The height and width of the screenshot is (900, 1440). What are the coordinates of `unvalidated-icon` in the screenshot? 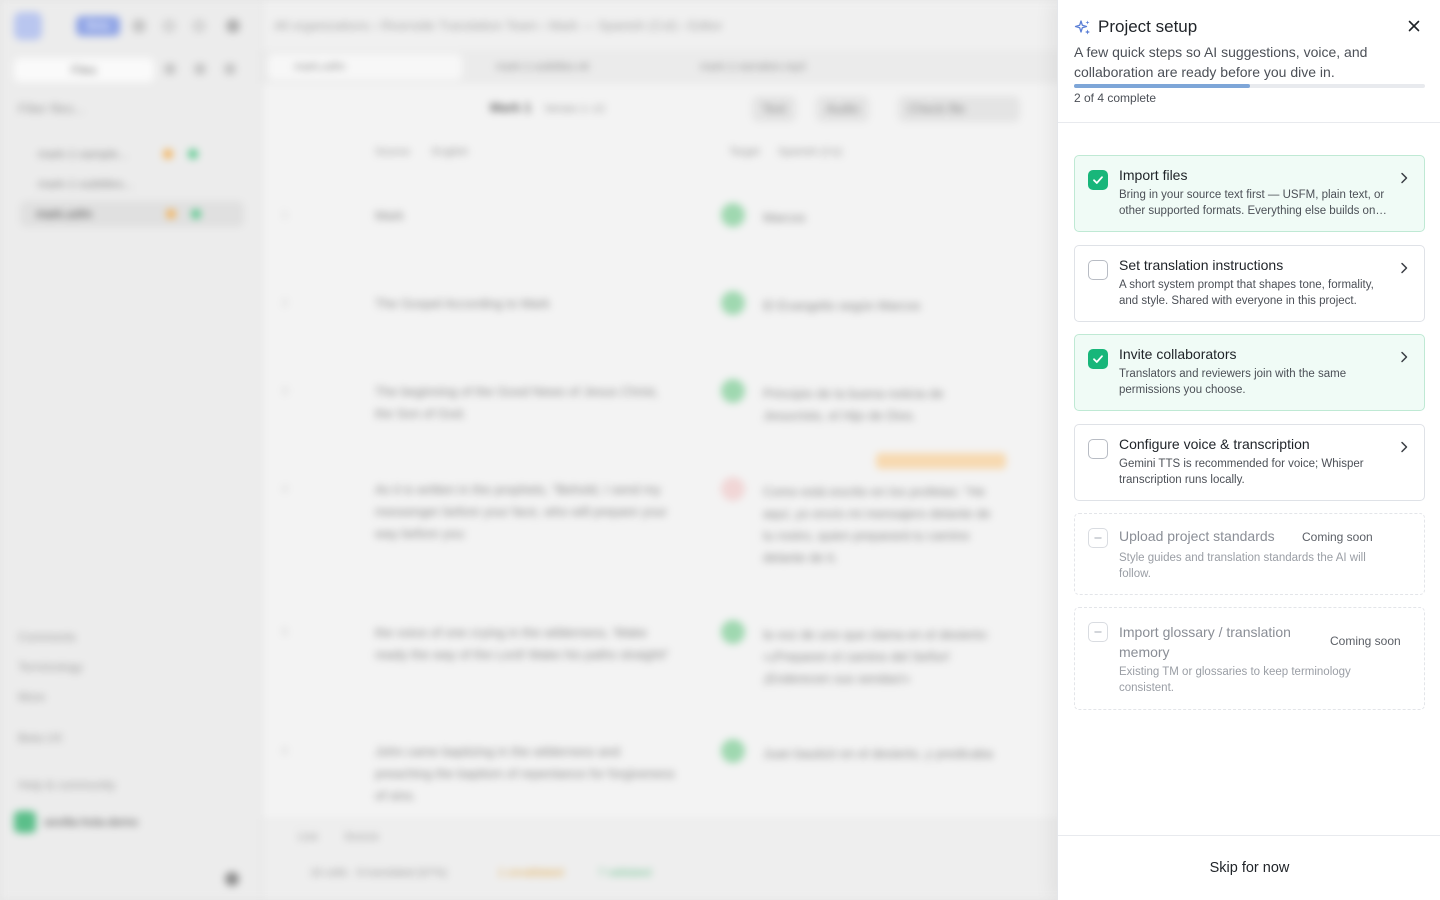 It's located at (733, 489).